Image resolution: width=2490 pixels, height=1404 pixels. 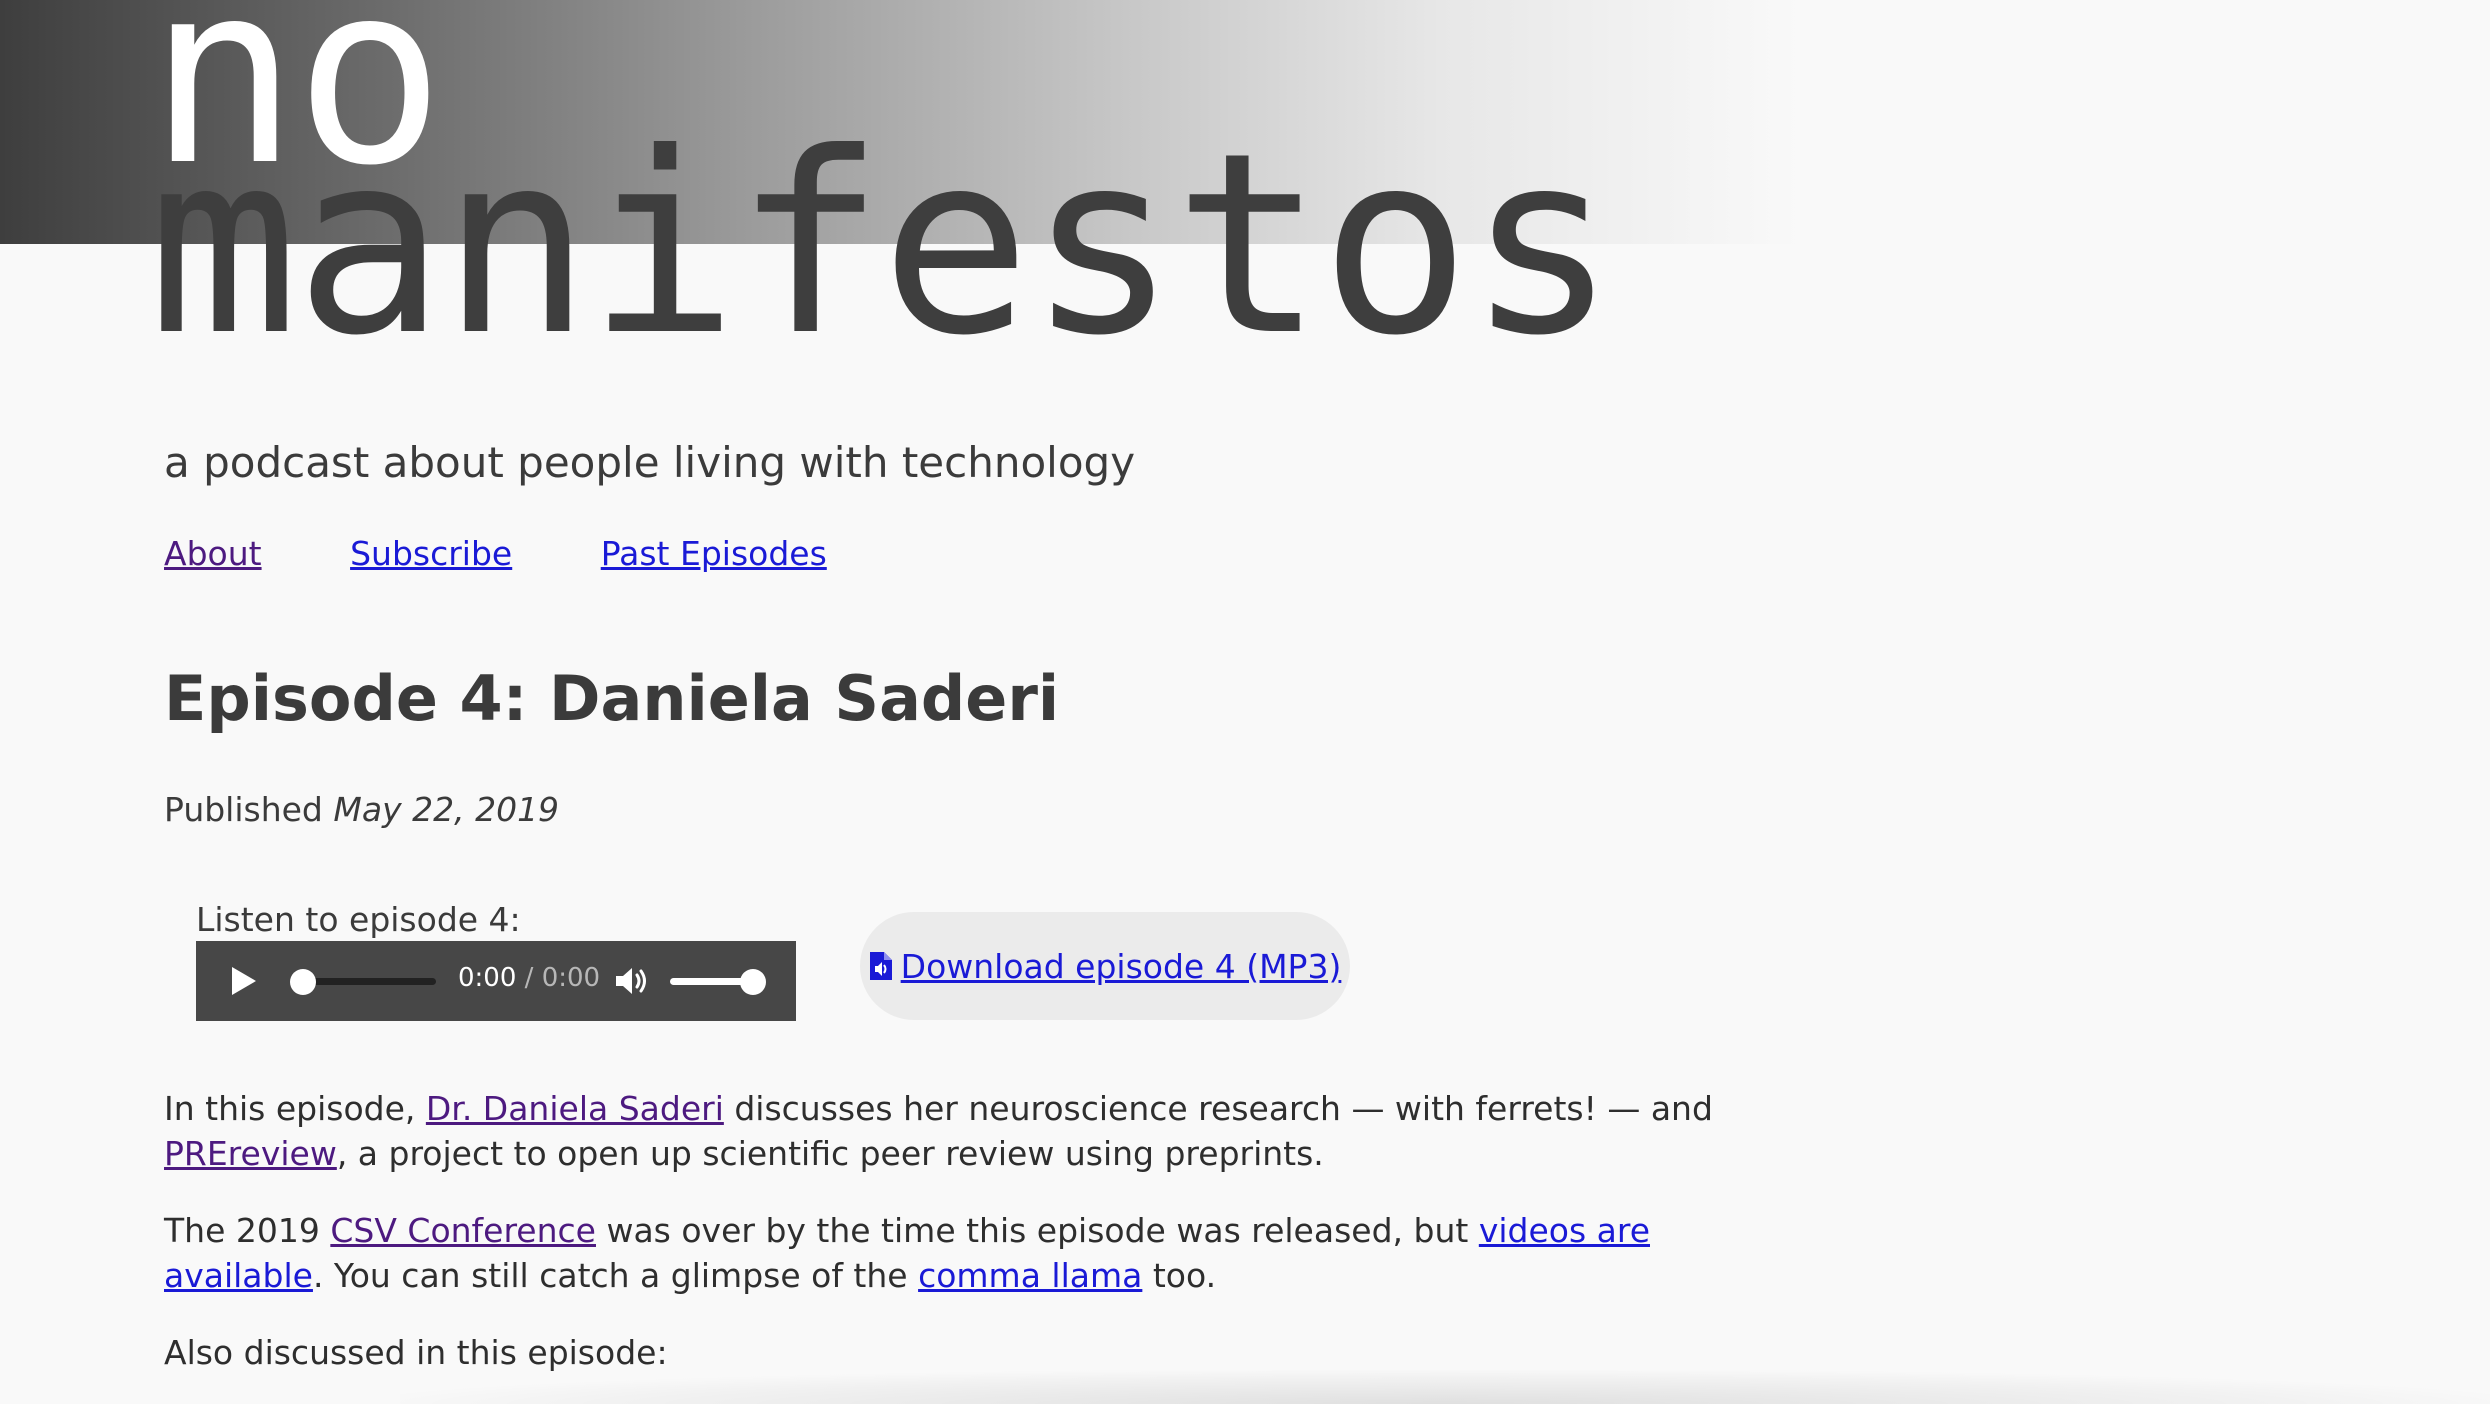 What do you see at coordinates (213, 553) in the screenshot?
I see `nav-link-about: About` at bounding box center [213, 553].